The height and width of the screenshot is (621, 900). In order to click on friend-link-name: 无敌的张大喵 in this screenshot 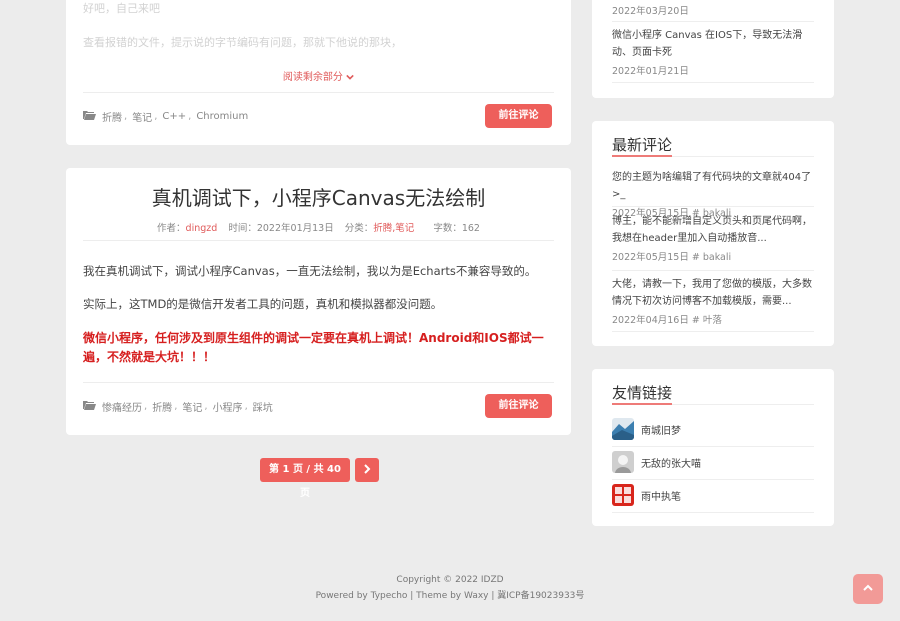, I will do `click(671, 462)`.